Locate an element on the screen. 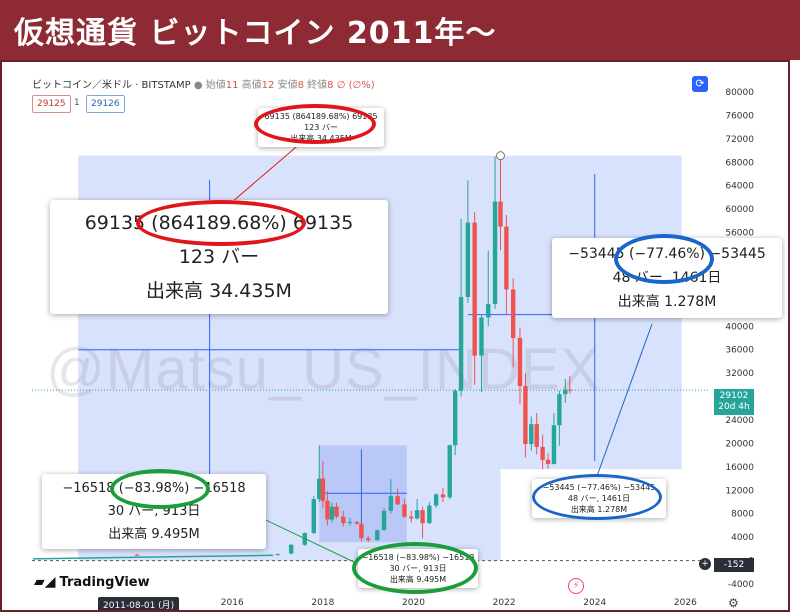 The image size is (800, 612). y-tick-label: 16000 is located at coordinates (739, 468).